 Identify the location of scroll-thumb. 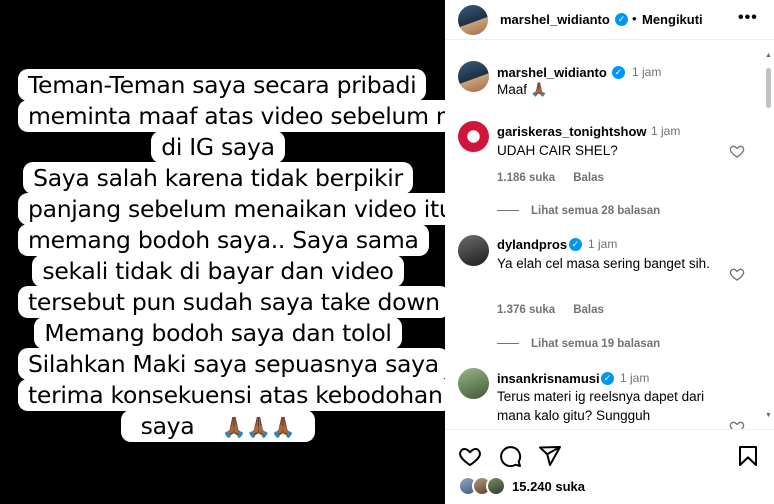
(768, 88).